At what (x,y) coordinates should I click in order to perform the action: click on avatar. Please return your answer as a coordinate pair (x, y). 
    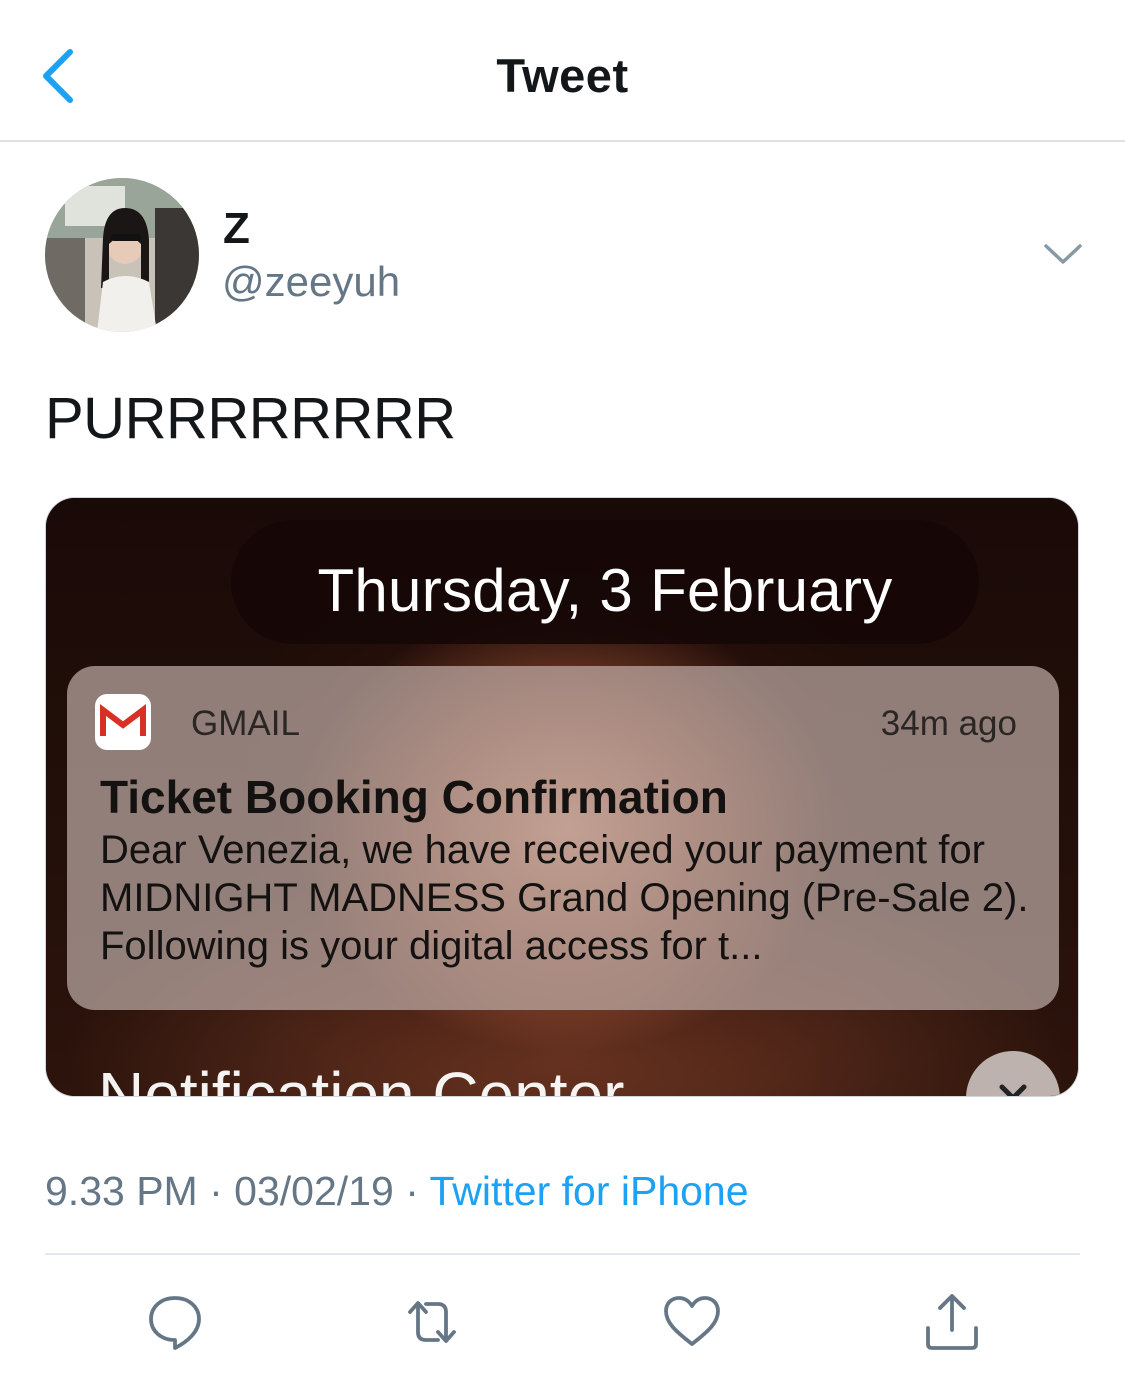
    Looking at the image, I should click on (122, 255).